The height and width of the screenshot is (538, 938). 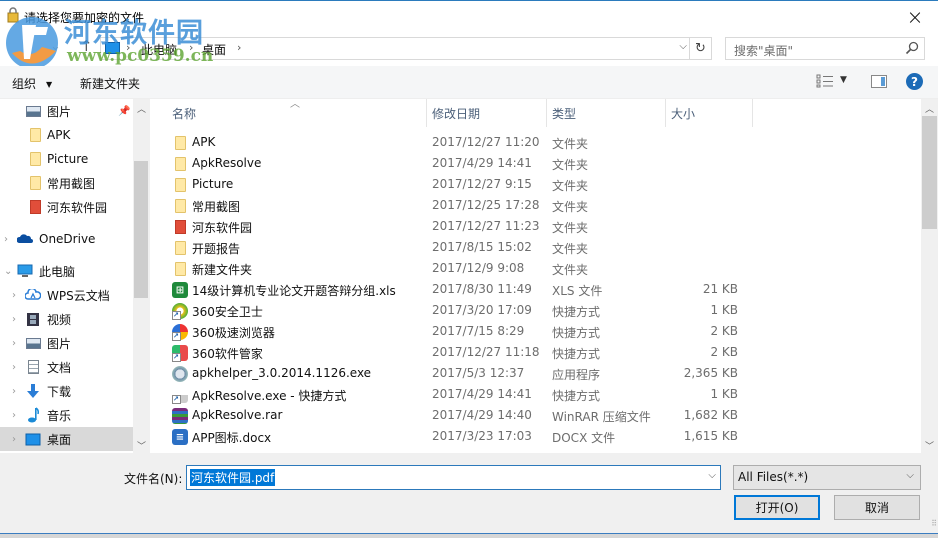 I want to click on file-type: 快捷方式, so click(x=576, y=354).